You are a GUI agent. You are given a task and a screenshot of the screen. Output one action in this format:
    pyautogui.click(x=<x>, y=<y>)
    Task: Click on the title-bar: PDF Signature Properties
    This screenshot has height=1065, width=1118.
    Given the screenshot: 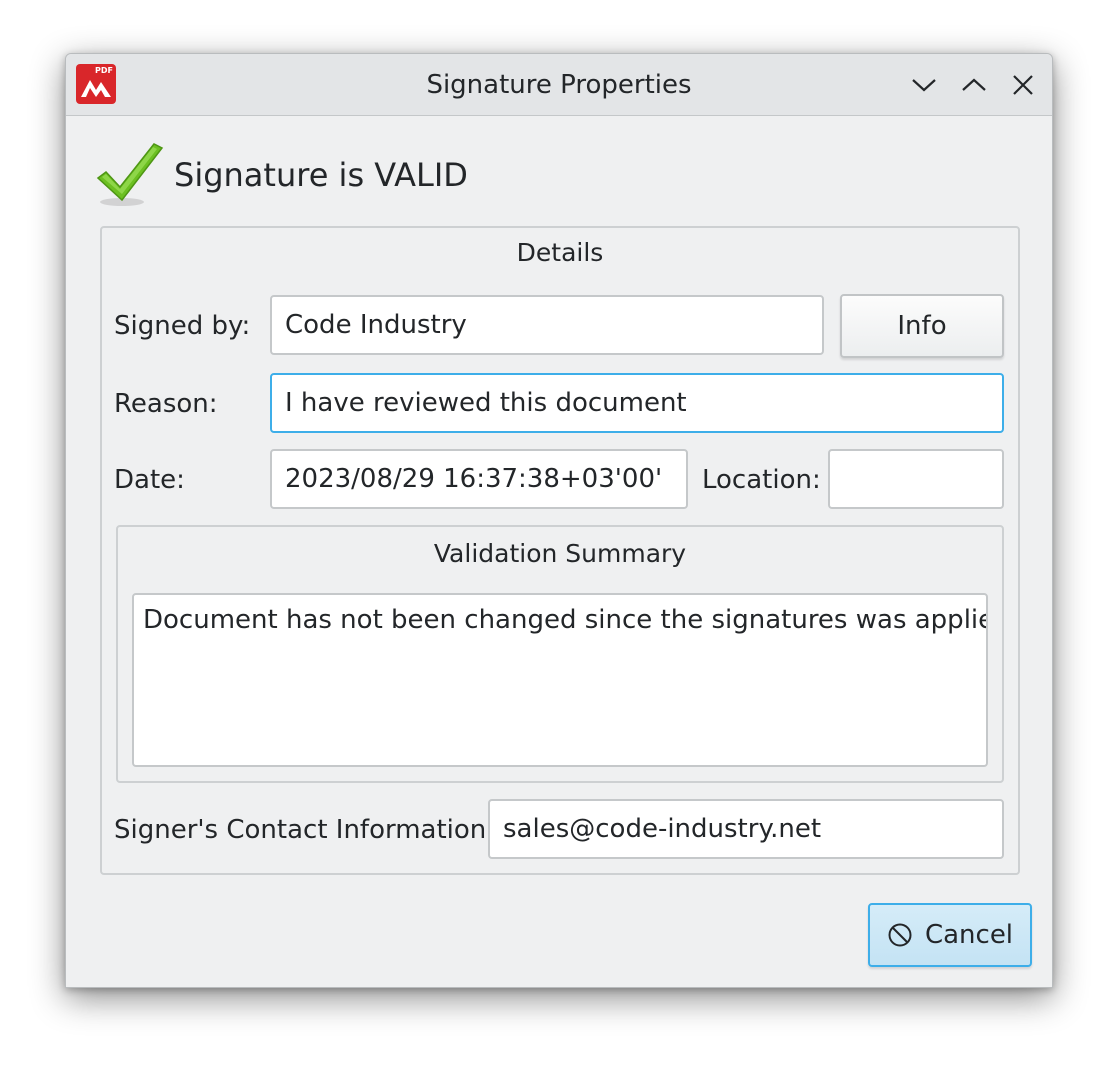 What is the action you would take?
    pyautogui.click(x=559, y=85)
    